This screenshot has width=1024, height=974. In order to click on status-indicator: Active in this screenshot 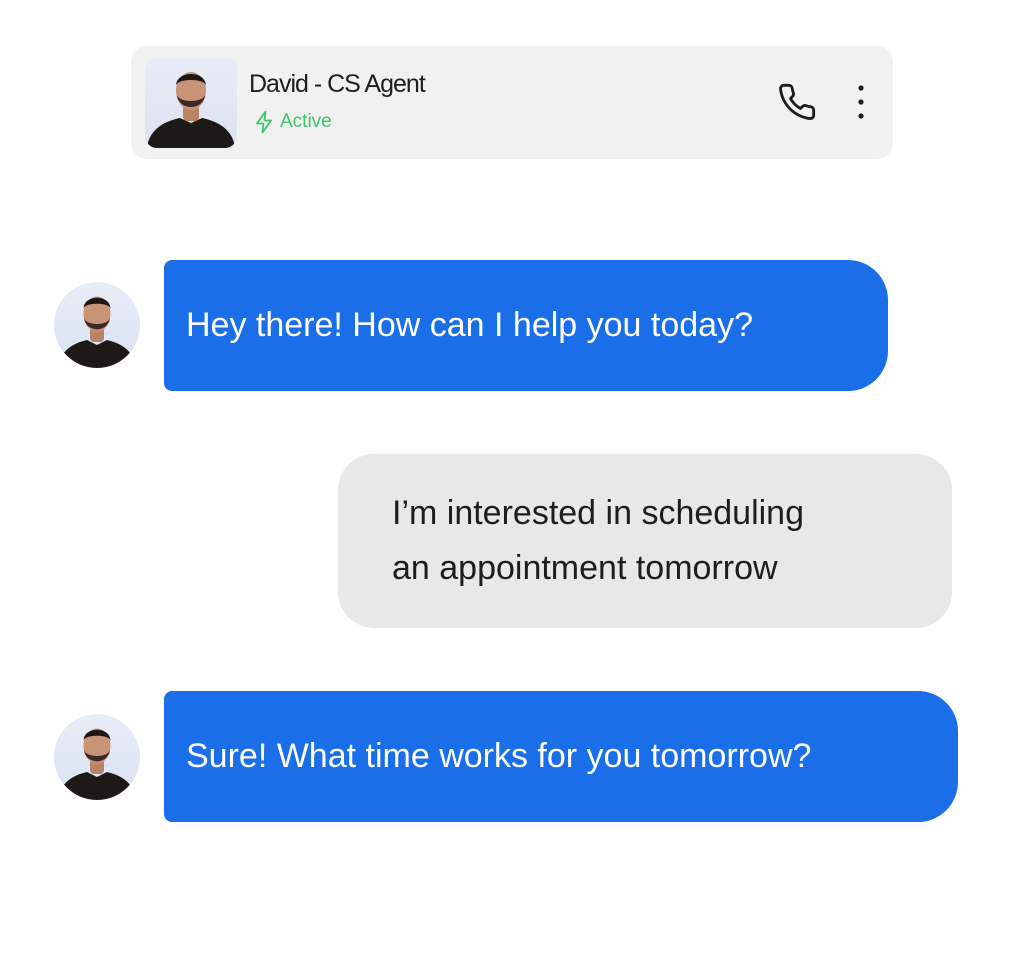, I will do `click(293, 122)`.